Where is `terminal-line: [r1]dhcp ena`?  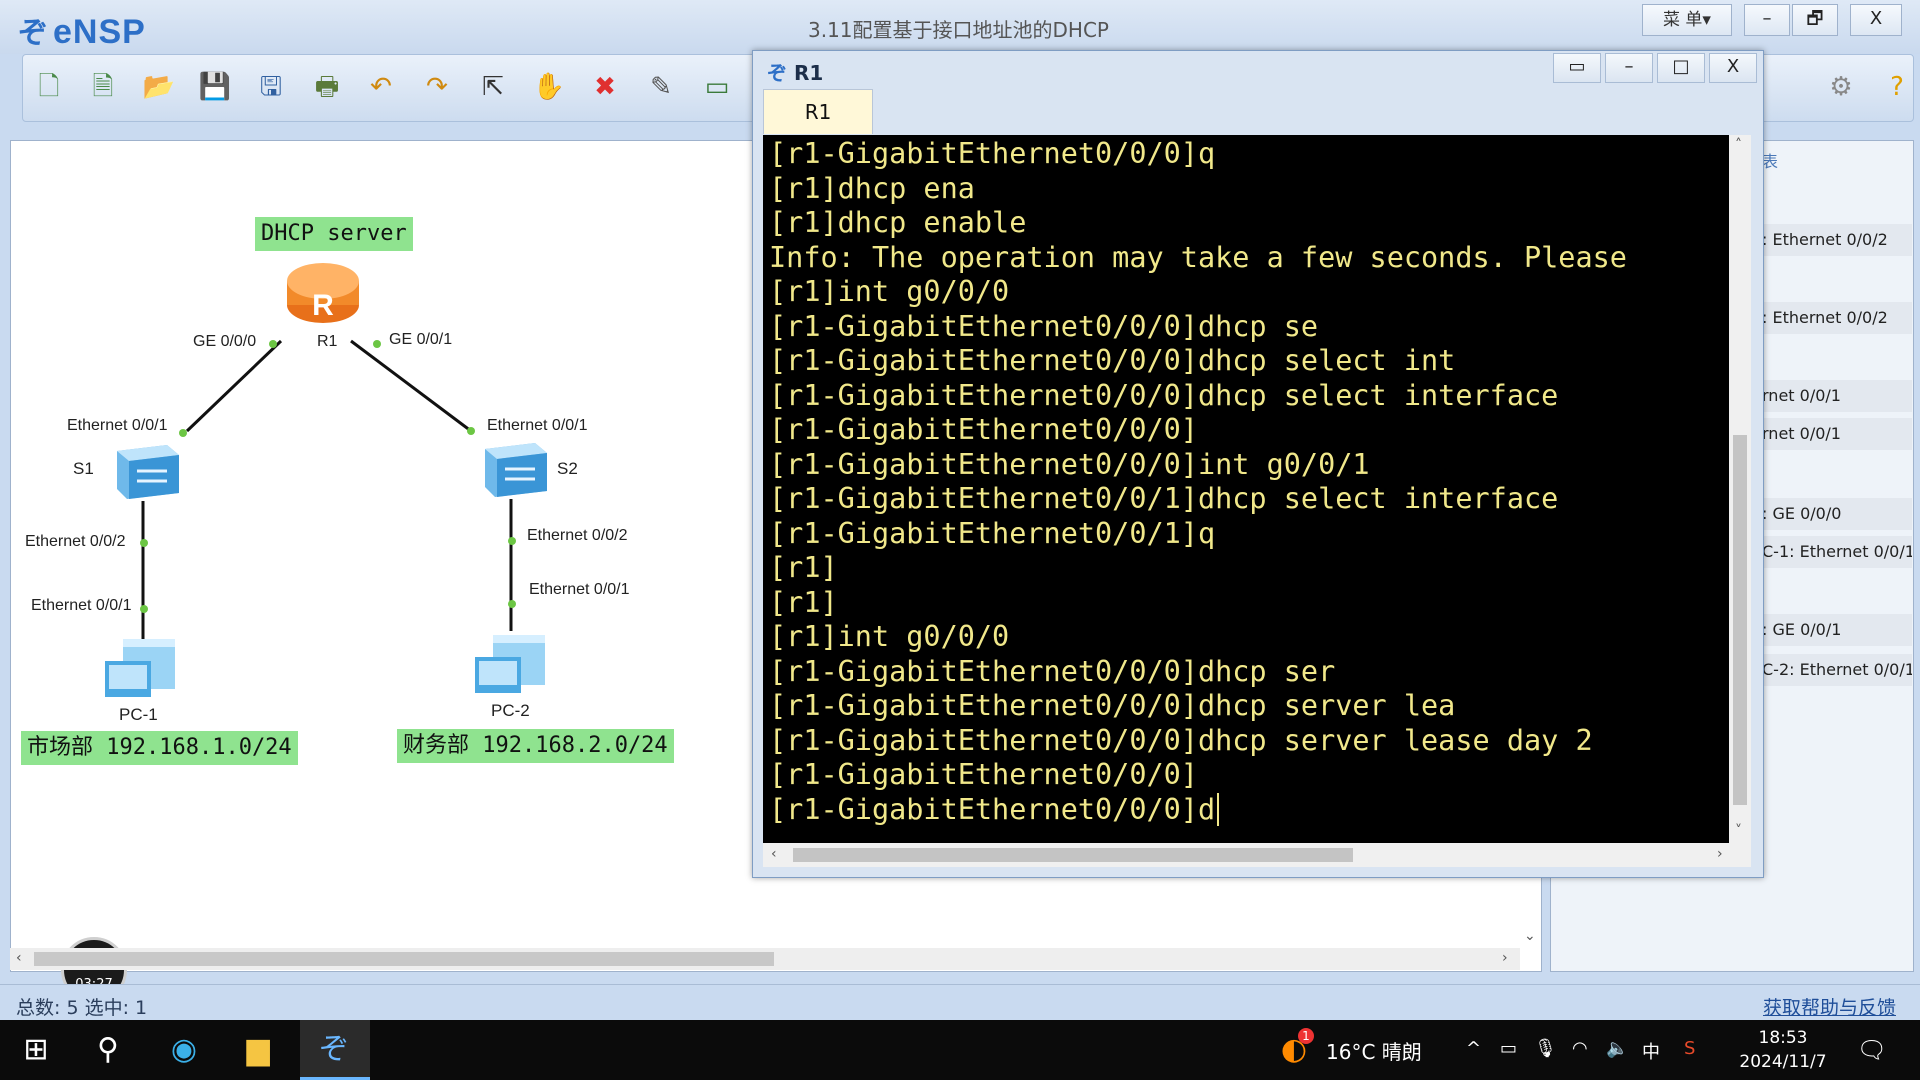
terminal-line: [r1]dhcp ena is located at coordinates (872, 188).